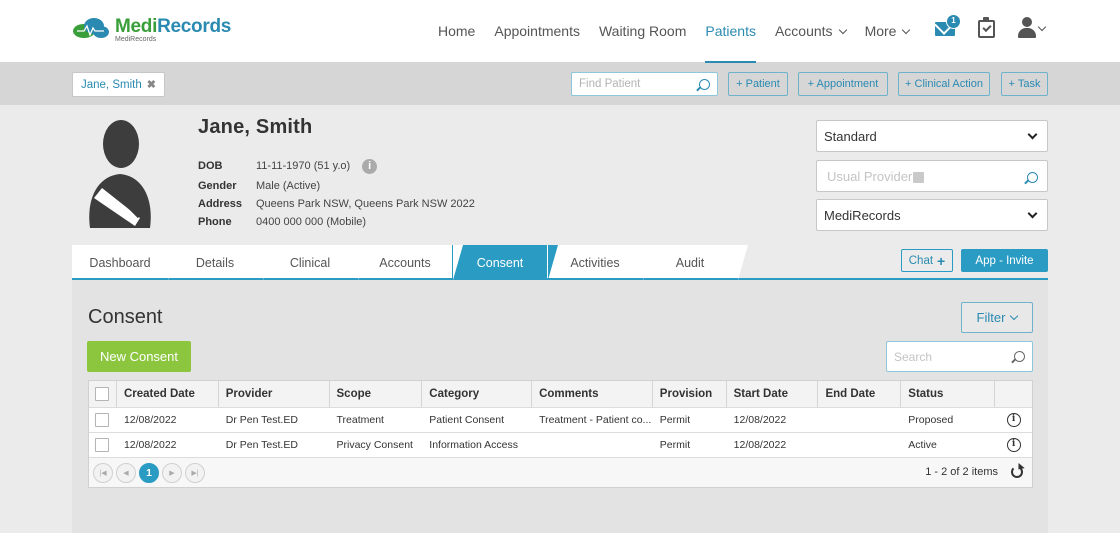 Image resolution: width=1120 pixels, height=533 pixels. I want to click on patient-chip-label: Jane, Smith, so click(111, 84).